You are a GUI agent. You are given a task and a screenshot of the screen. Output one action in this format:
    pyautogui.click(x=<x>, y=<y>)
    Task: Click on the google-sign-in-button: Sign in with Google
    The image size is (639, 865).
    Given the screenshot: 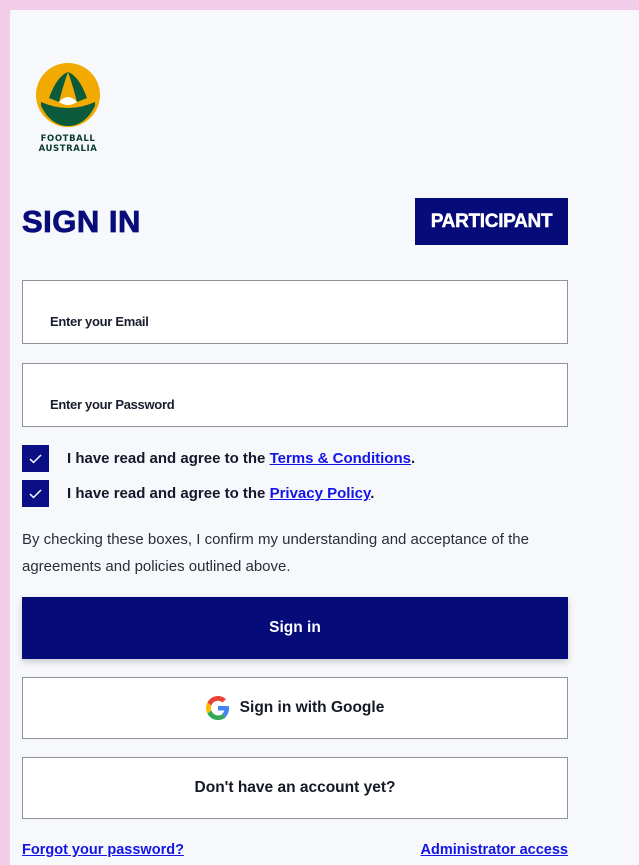 What is the action you would take?
    pyautogui.click(x=295, y=708)
    